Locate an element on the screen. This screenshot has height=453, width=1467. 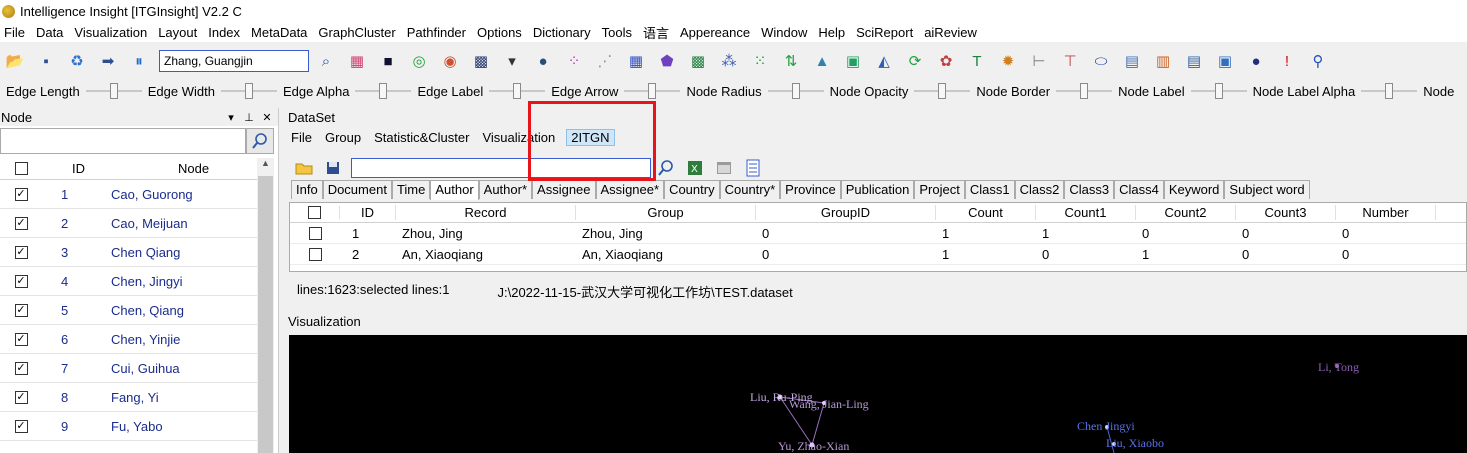
menu-options: Options is located at coordinates (501, 32).